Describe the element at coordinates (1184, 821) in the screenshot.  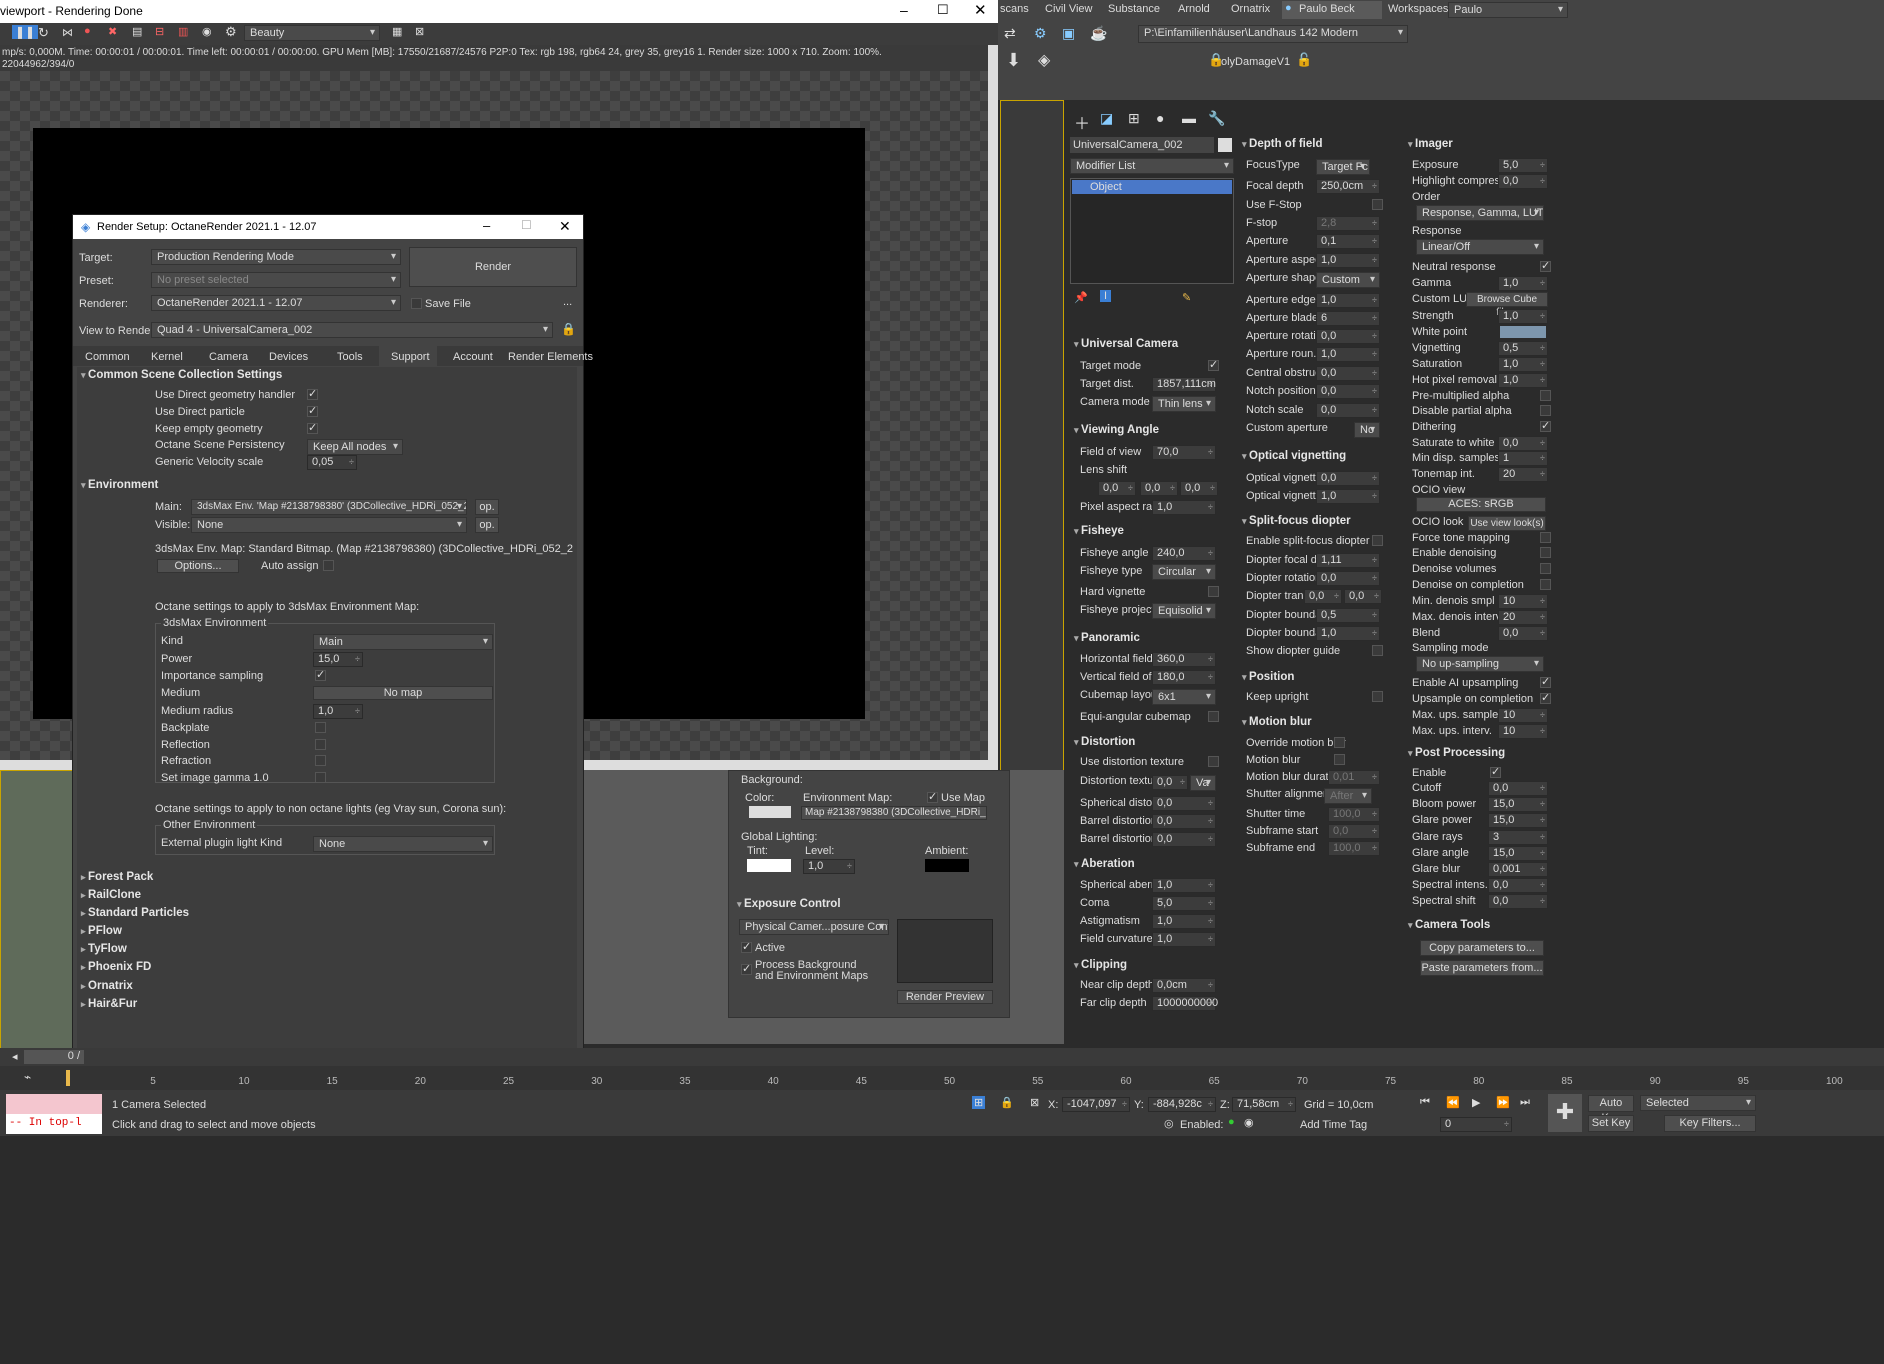
I see `barrel-distortion-spinner: 0,0` at that location.